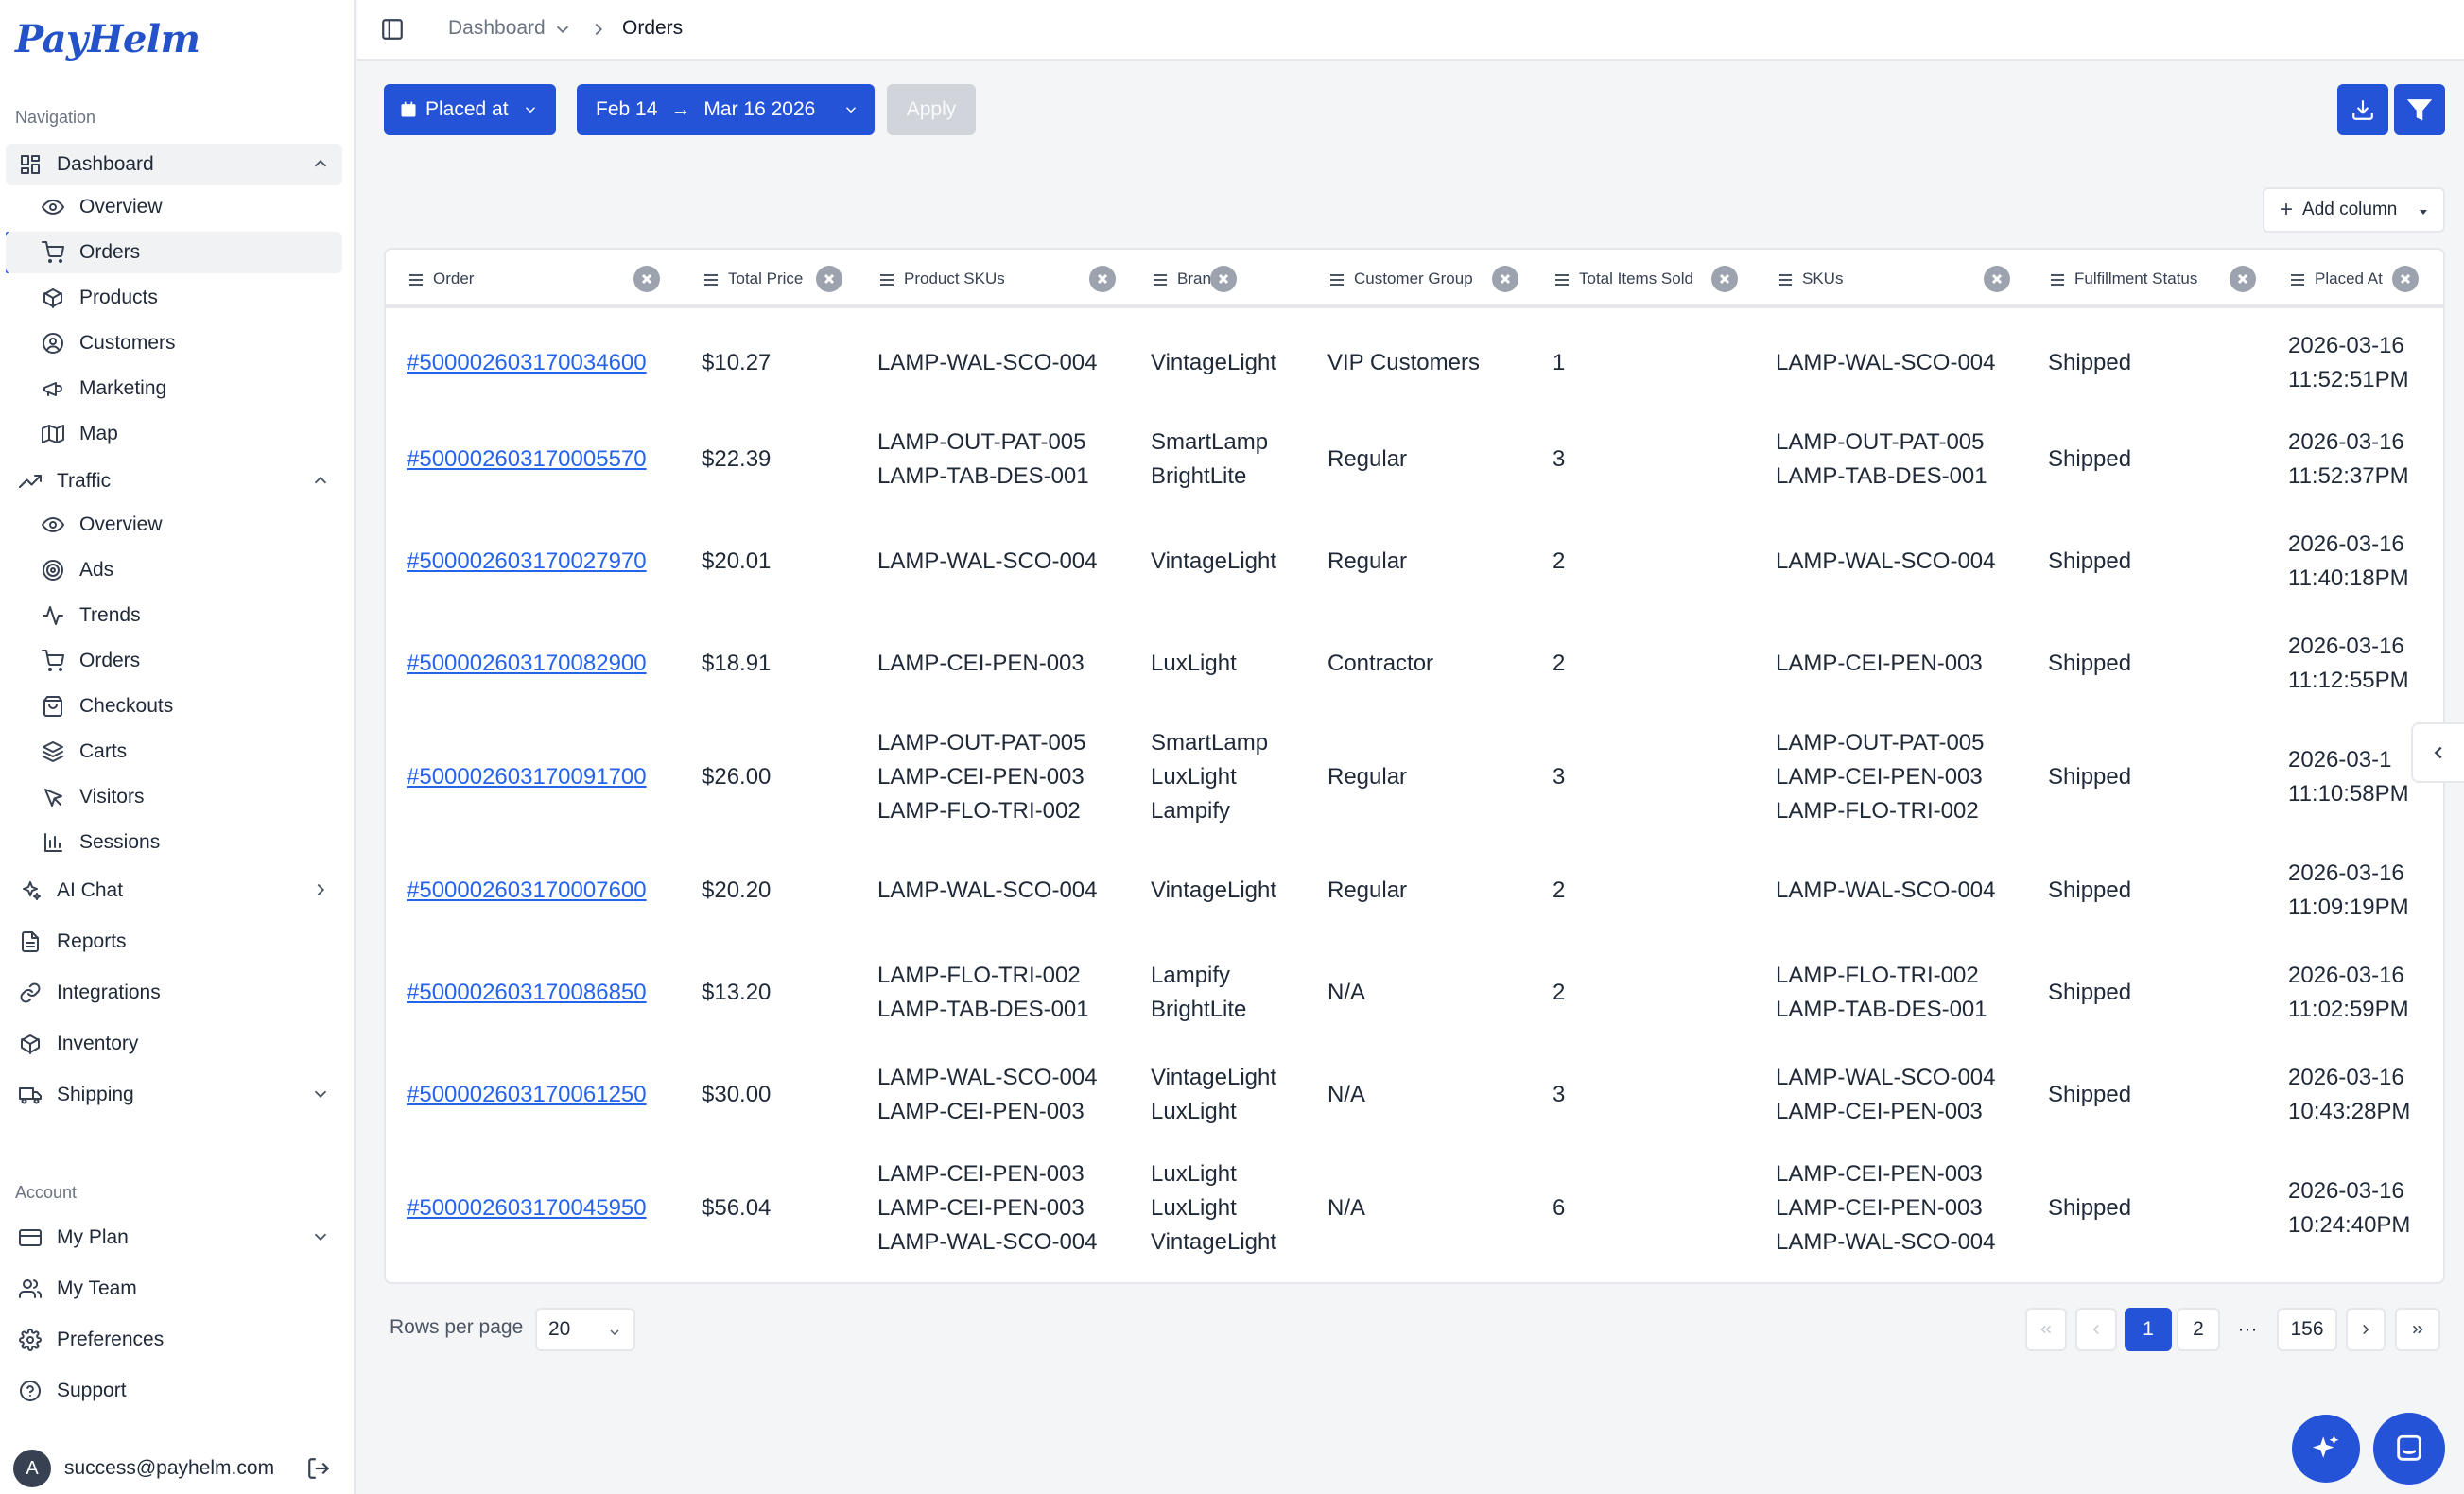 The width and height of the screenshot is (2464, 1494). Describe the element at coordinates (174, 164) in the screenshot. I see `sidebar-item-dashboard: Dashboard` at that location.